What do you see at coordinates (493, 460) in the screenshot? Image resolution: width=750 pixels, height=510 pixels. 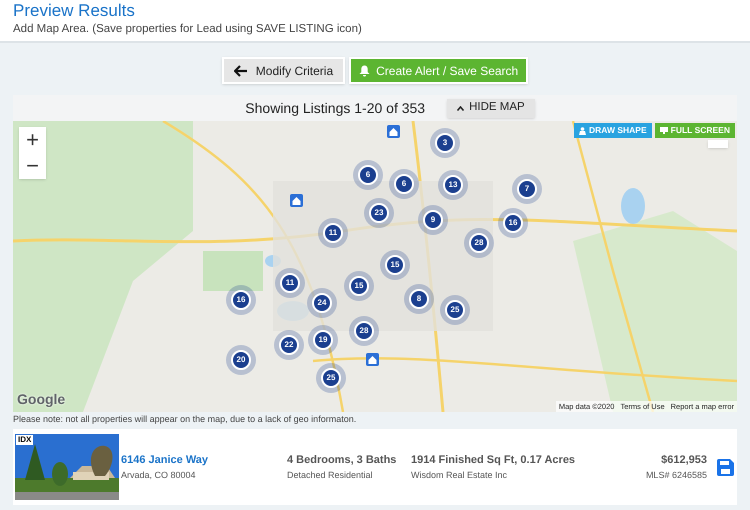 I see `listing-size: 1914 Finished Sq Ft, 0.17 Acres` at bounding box center [493, 460].